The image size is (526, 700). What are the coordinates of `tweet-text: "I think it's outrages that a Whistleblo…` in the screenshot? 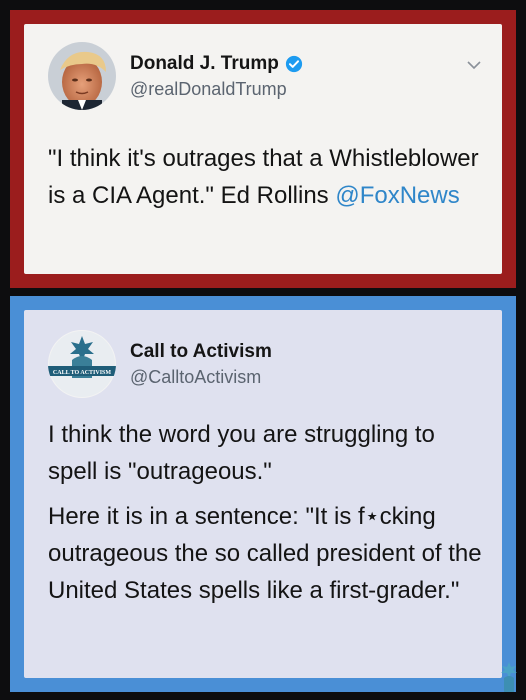 It's located at (265, 177).